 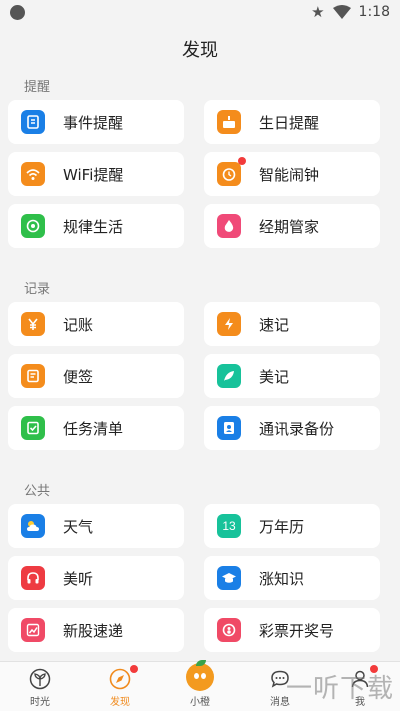 I want to click on calendar-icon: 13, so click(x=229, y=526).